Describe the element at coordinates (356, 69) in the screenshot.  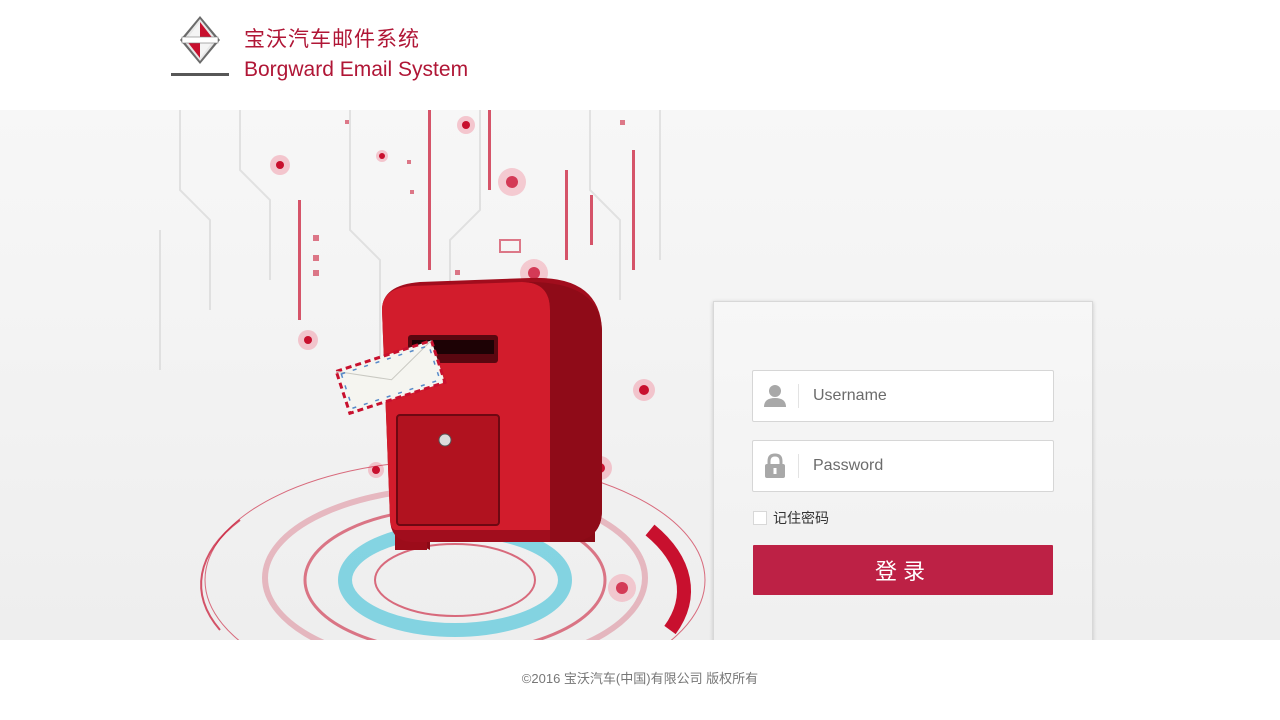
I see `brand-title-en: Borgward Email System` at that location.